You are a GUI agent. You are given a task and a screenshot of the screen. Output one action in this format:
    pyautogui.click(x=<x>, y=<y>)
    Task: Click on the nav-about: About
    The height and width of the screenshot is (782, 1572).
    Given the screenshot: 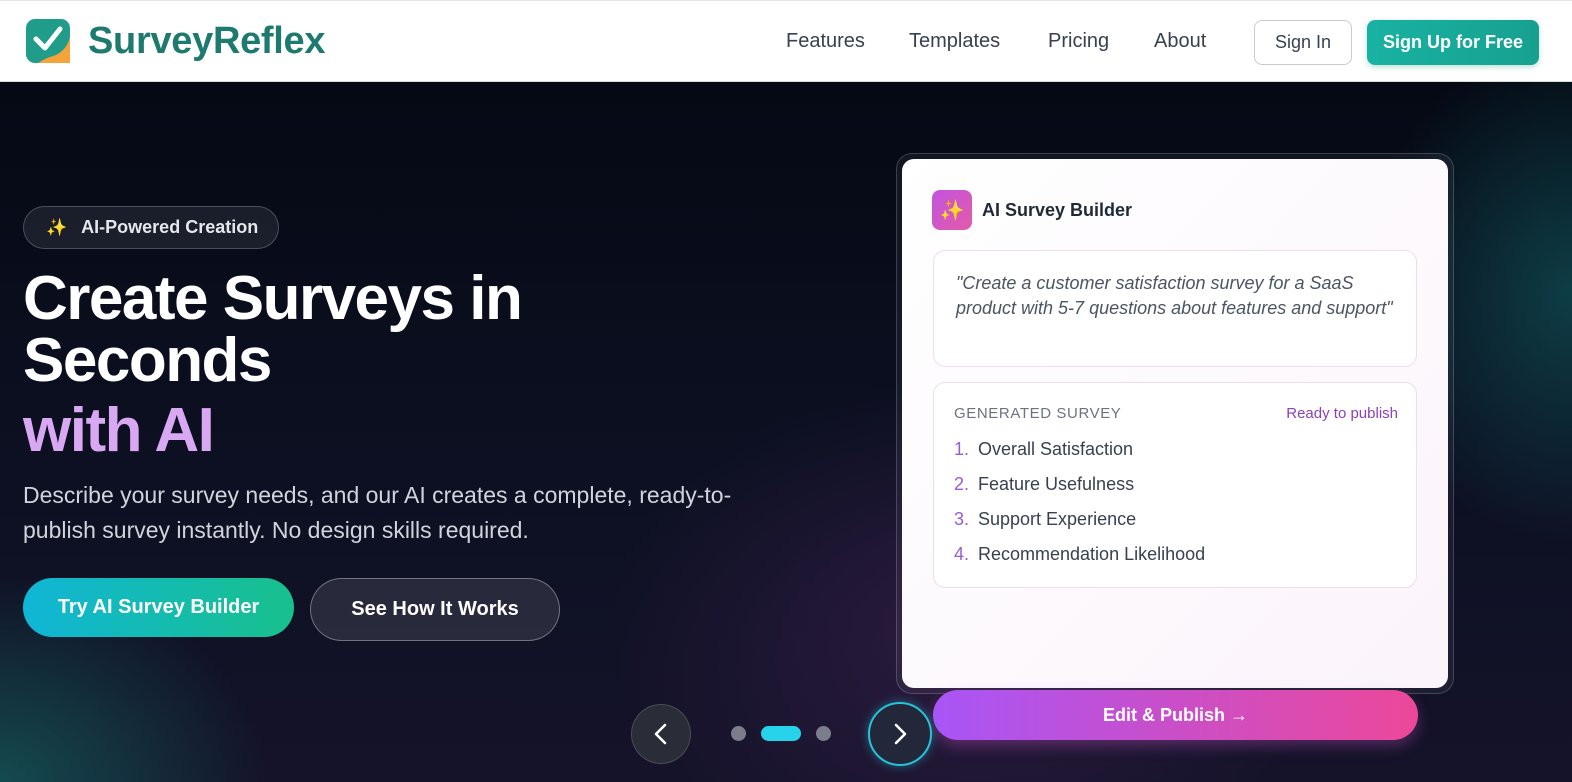 What is the action you would take?
    pyautogui.click(x=1180, y=41)
    